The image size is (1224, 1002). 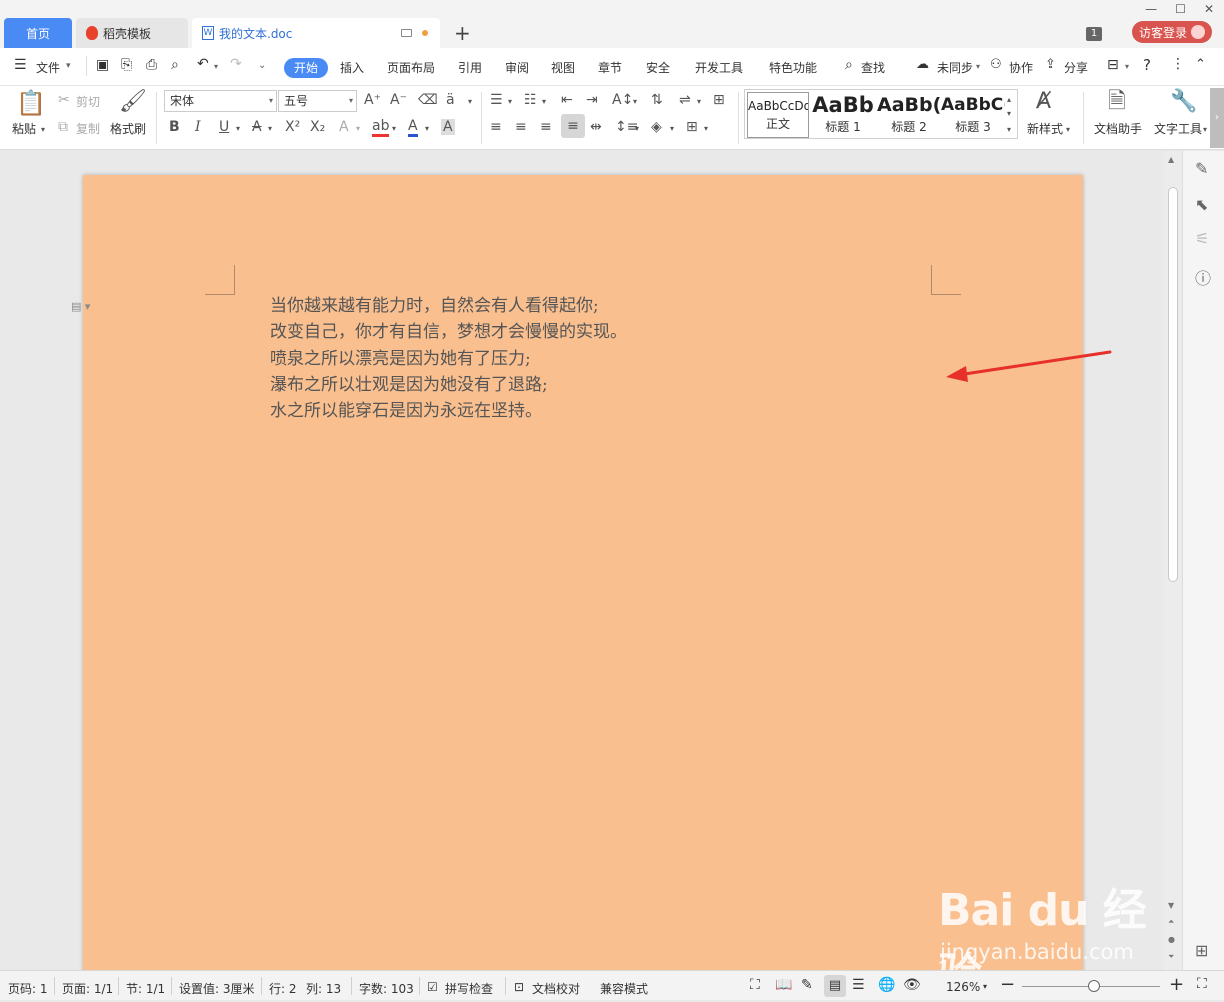 What do you see at coordinates (270, 129) in the screenshot?
I see `strikethrough-dropdown-icon: ▾` at bounding box center [270, 129].